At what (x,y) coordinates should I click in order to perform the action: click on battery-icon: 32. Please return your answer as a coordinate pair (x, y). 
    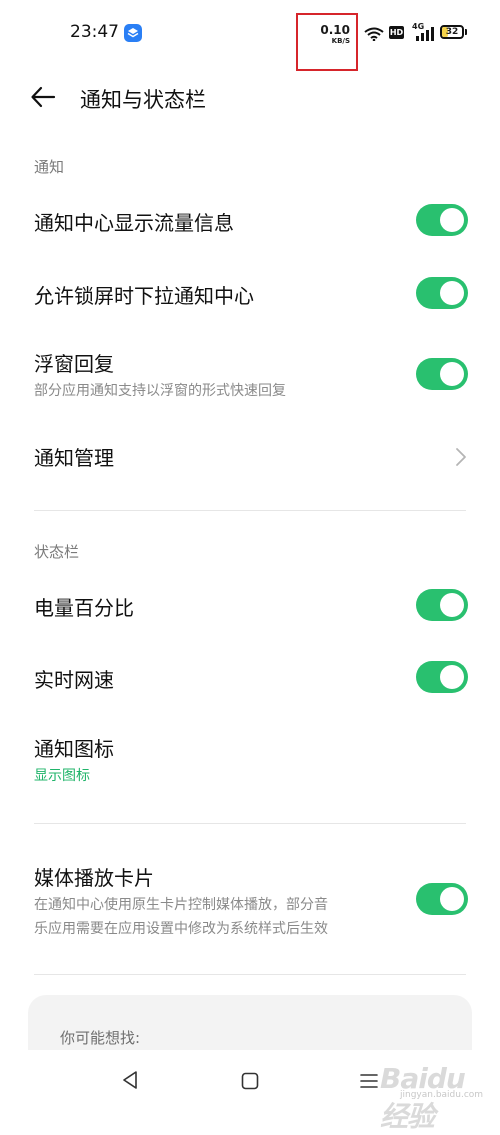
    Looking at the image, I should click on (452, 32).